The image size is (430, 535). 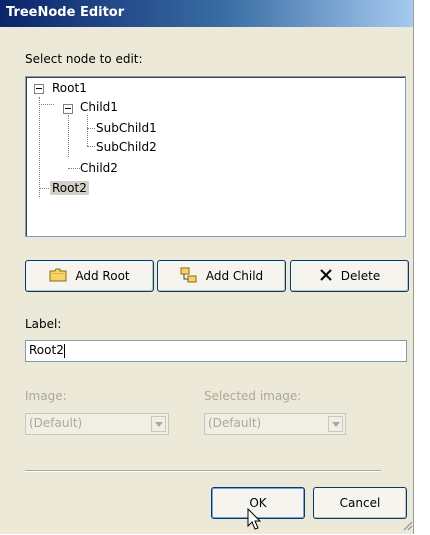 What do you see at coordinates (102, 276) in the screenshot?
I see `add-root-label: Add Root` at bounding box center [102, 276].